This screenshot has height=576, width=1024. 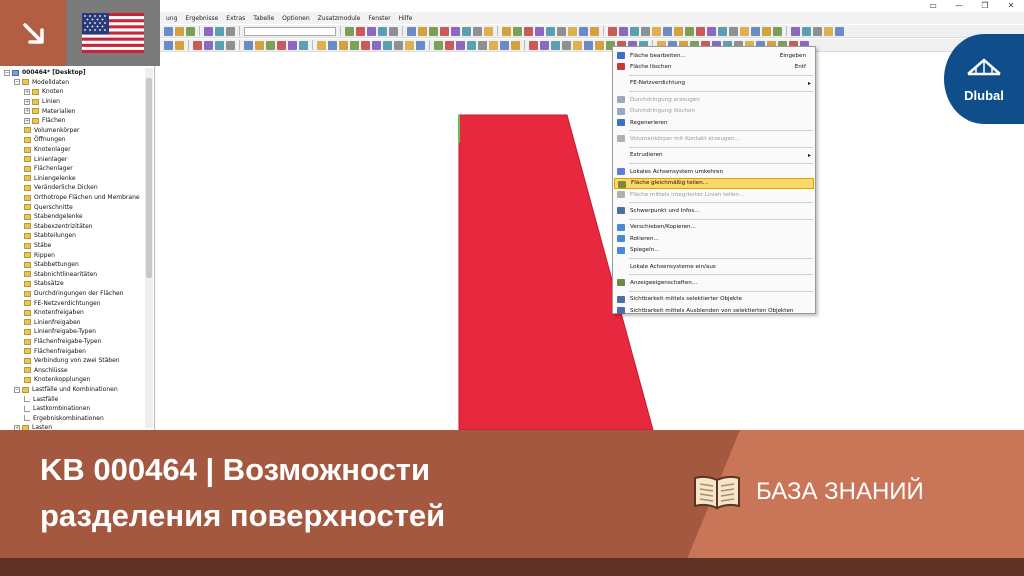 I want to click on tree-item: Linienlager, so click(x=45, y=159).